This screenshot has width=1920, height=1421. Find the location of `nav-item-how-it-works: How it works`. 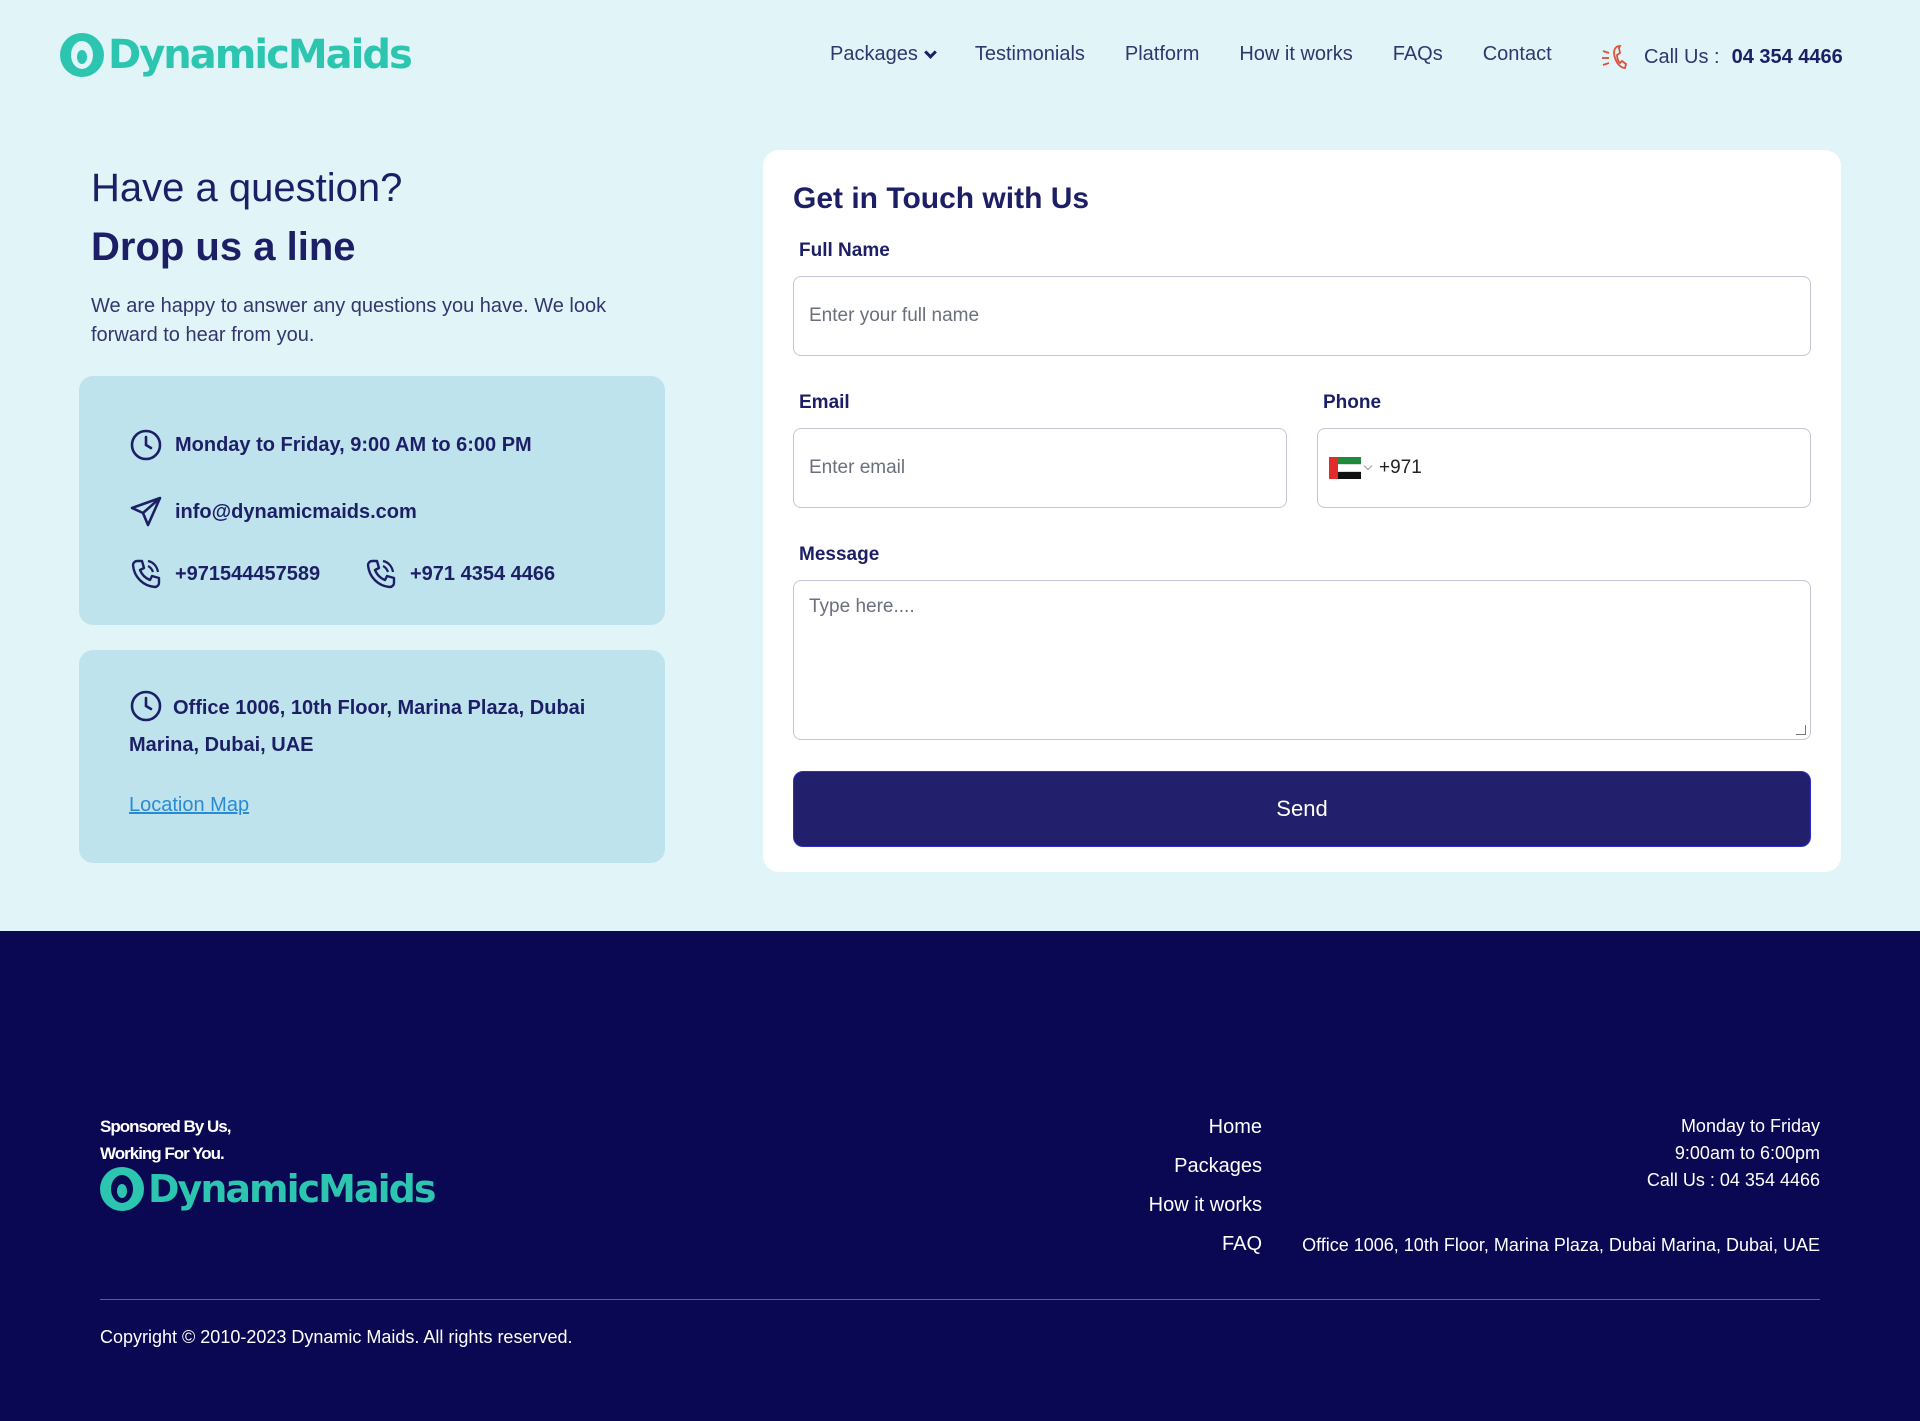

nav-item-how-it-works: How it works is located at coordinates (1295, 54).